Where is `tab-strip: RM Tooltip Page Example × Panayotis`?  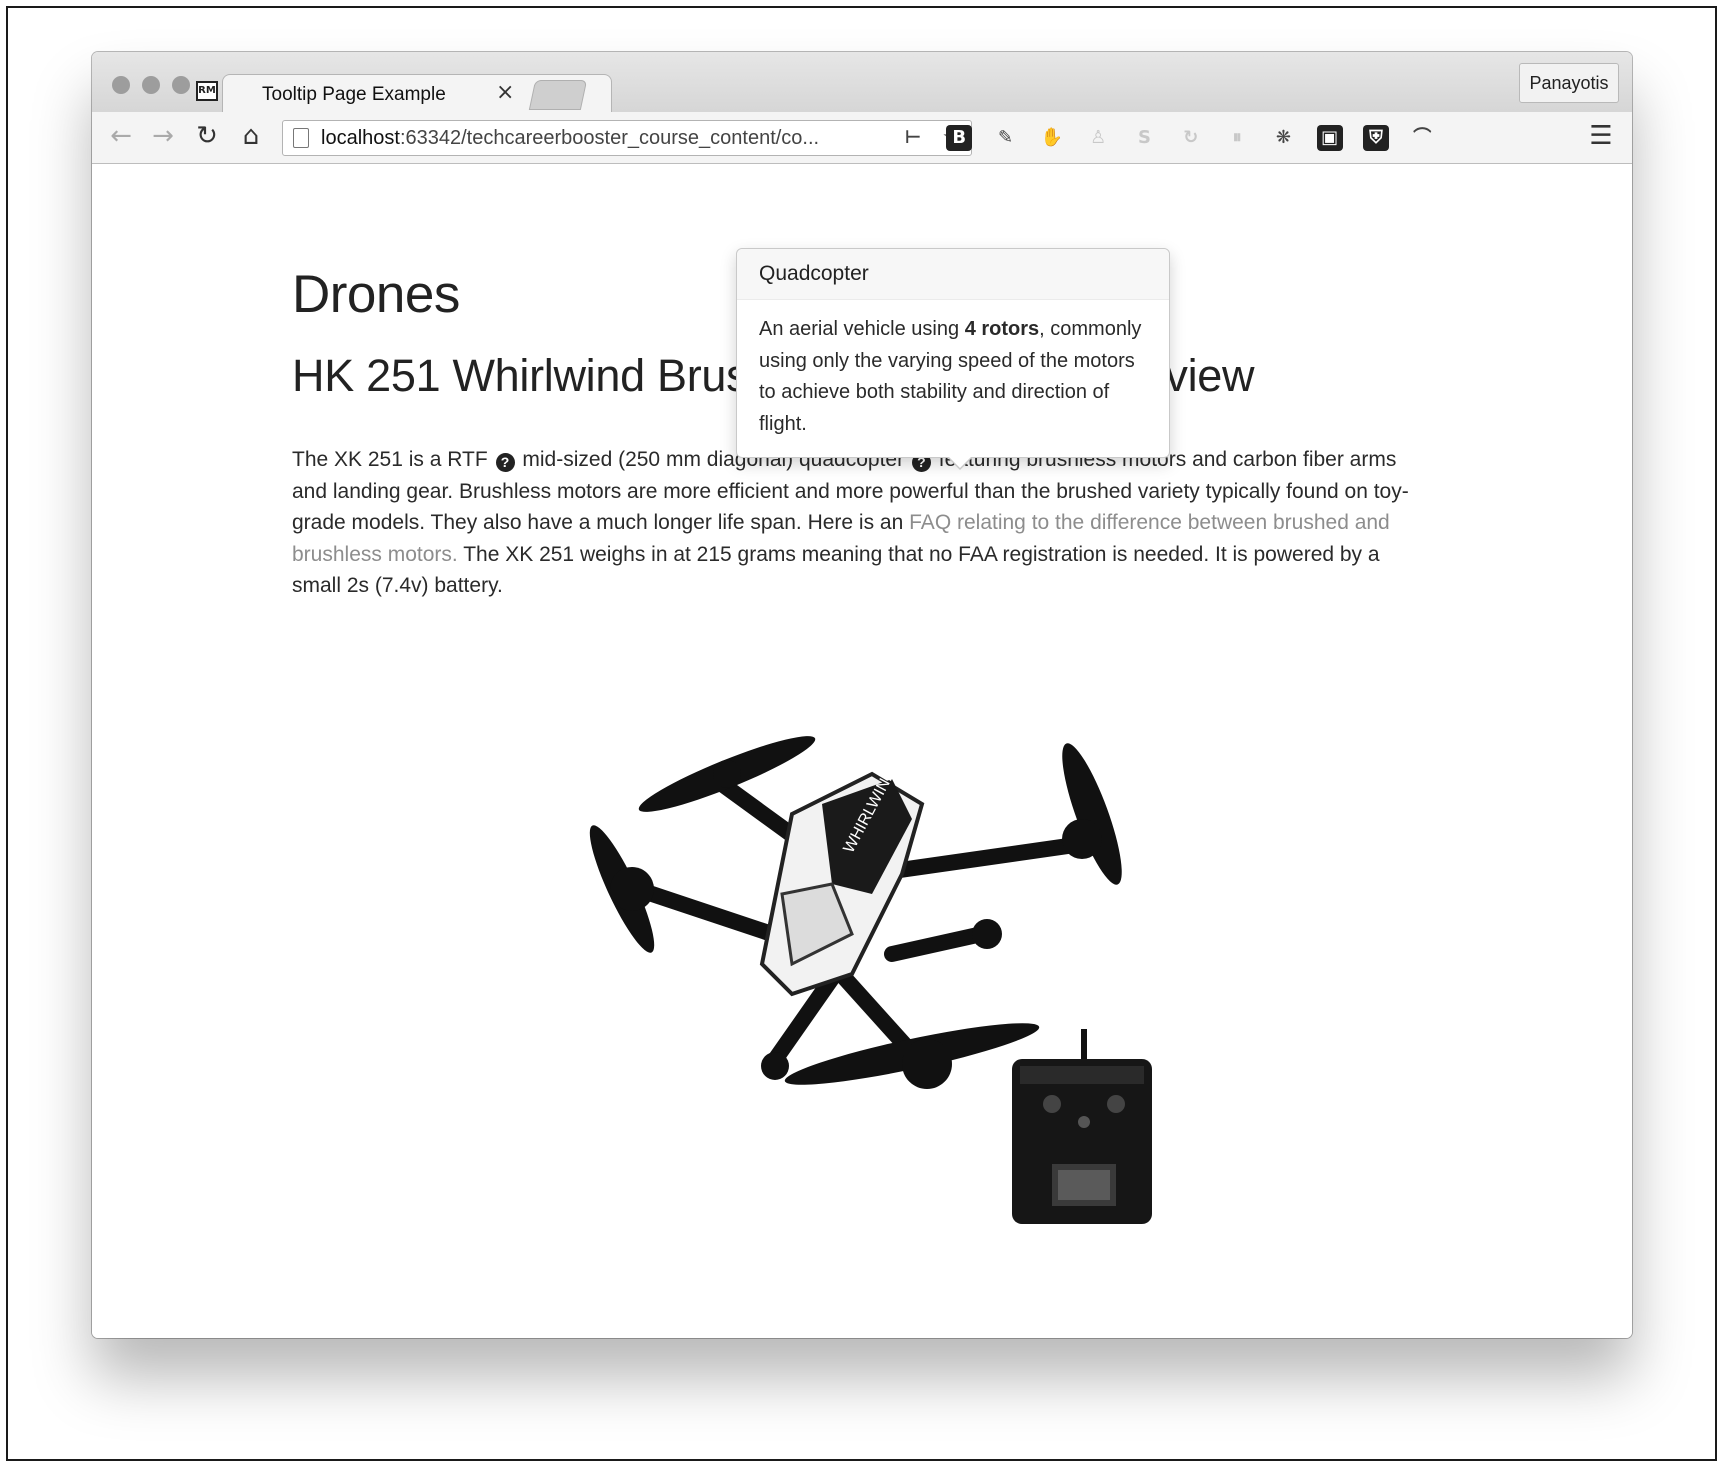
tab-strip: RM Tooltip Page Example × Panayotis is located at coordinates (862, 83).